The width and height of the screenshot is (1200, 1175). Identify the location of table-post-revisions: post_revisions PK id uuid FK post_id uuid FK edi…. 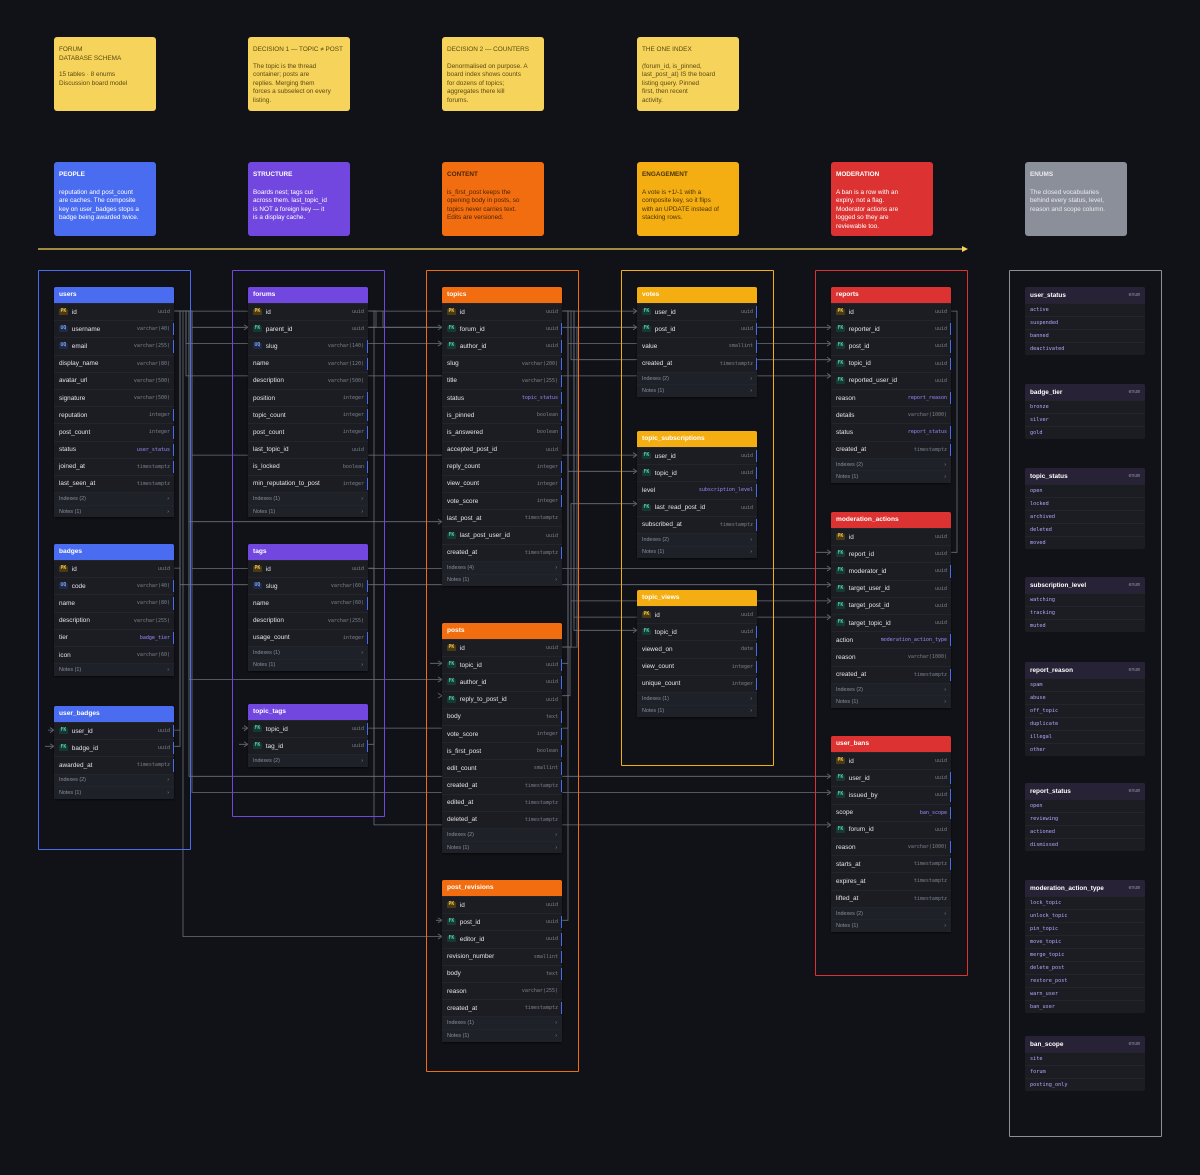
(502, 961).